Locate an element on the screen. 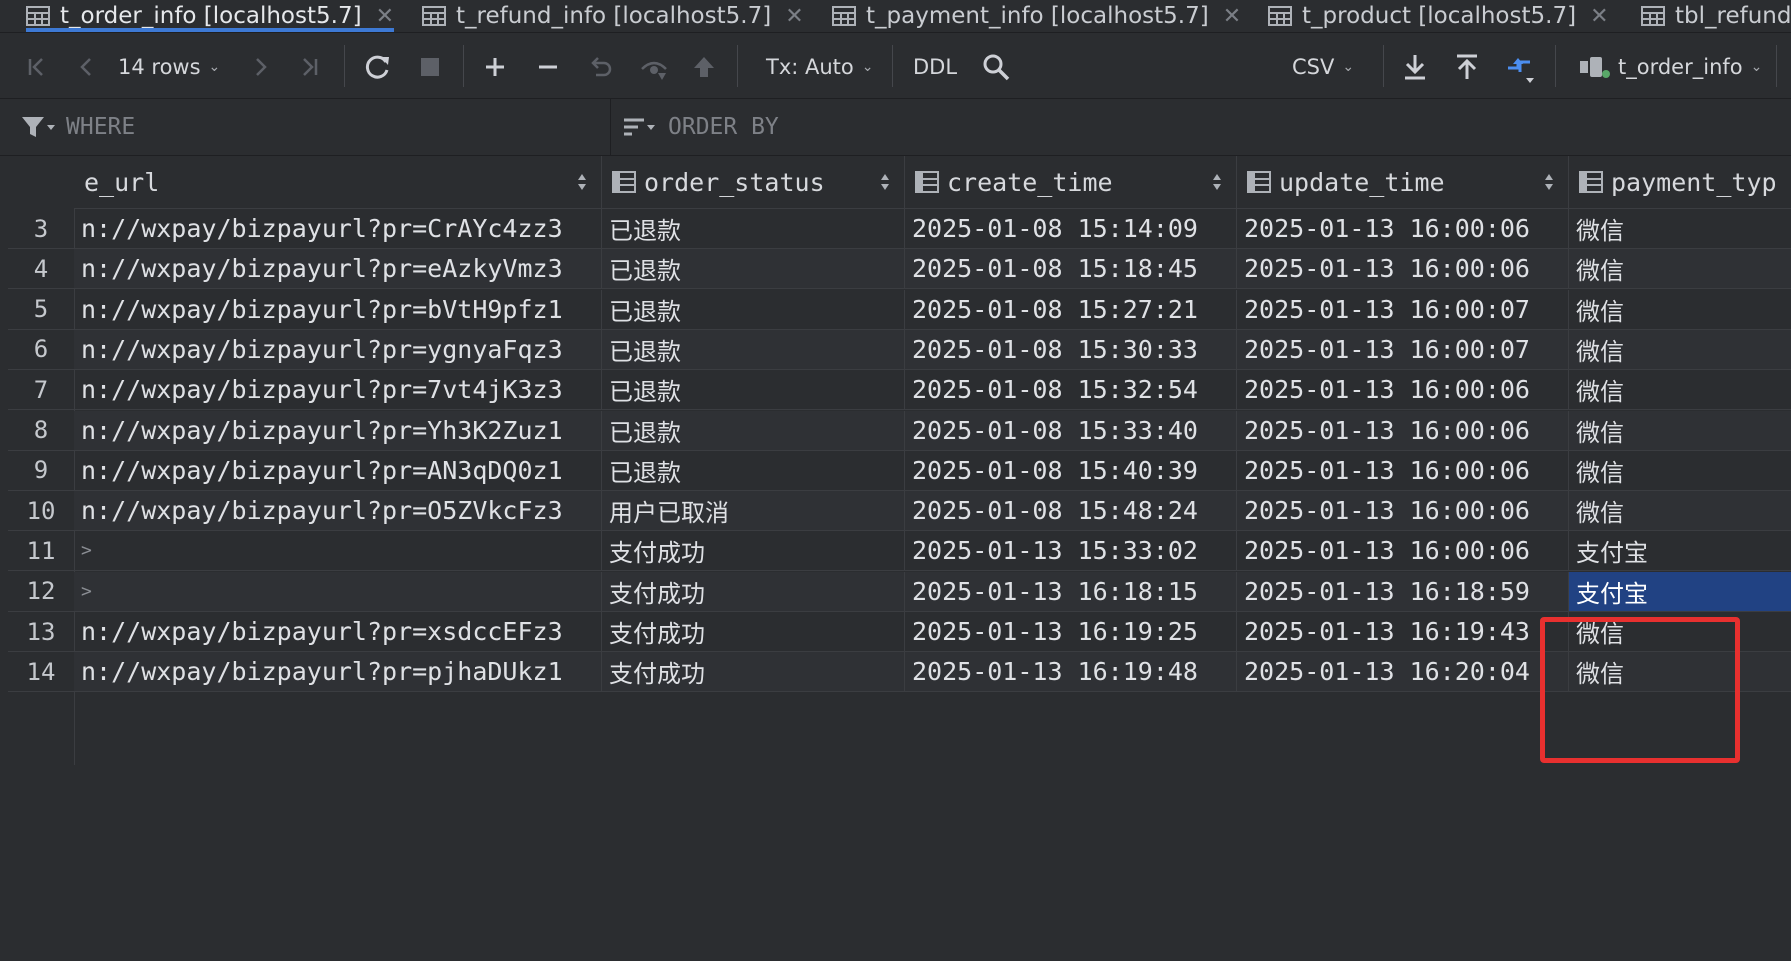  cell-create-time: 2025-01-08 15:33:40 is located at coordinates (1071, 430).